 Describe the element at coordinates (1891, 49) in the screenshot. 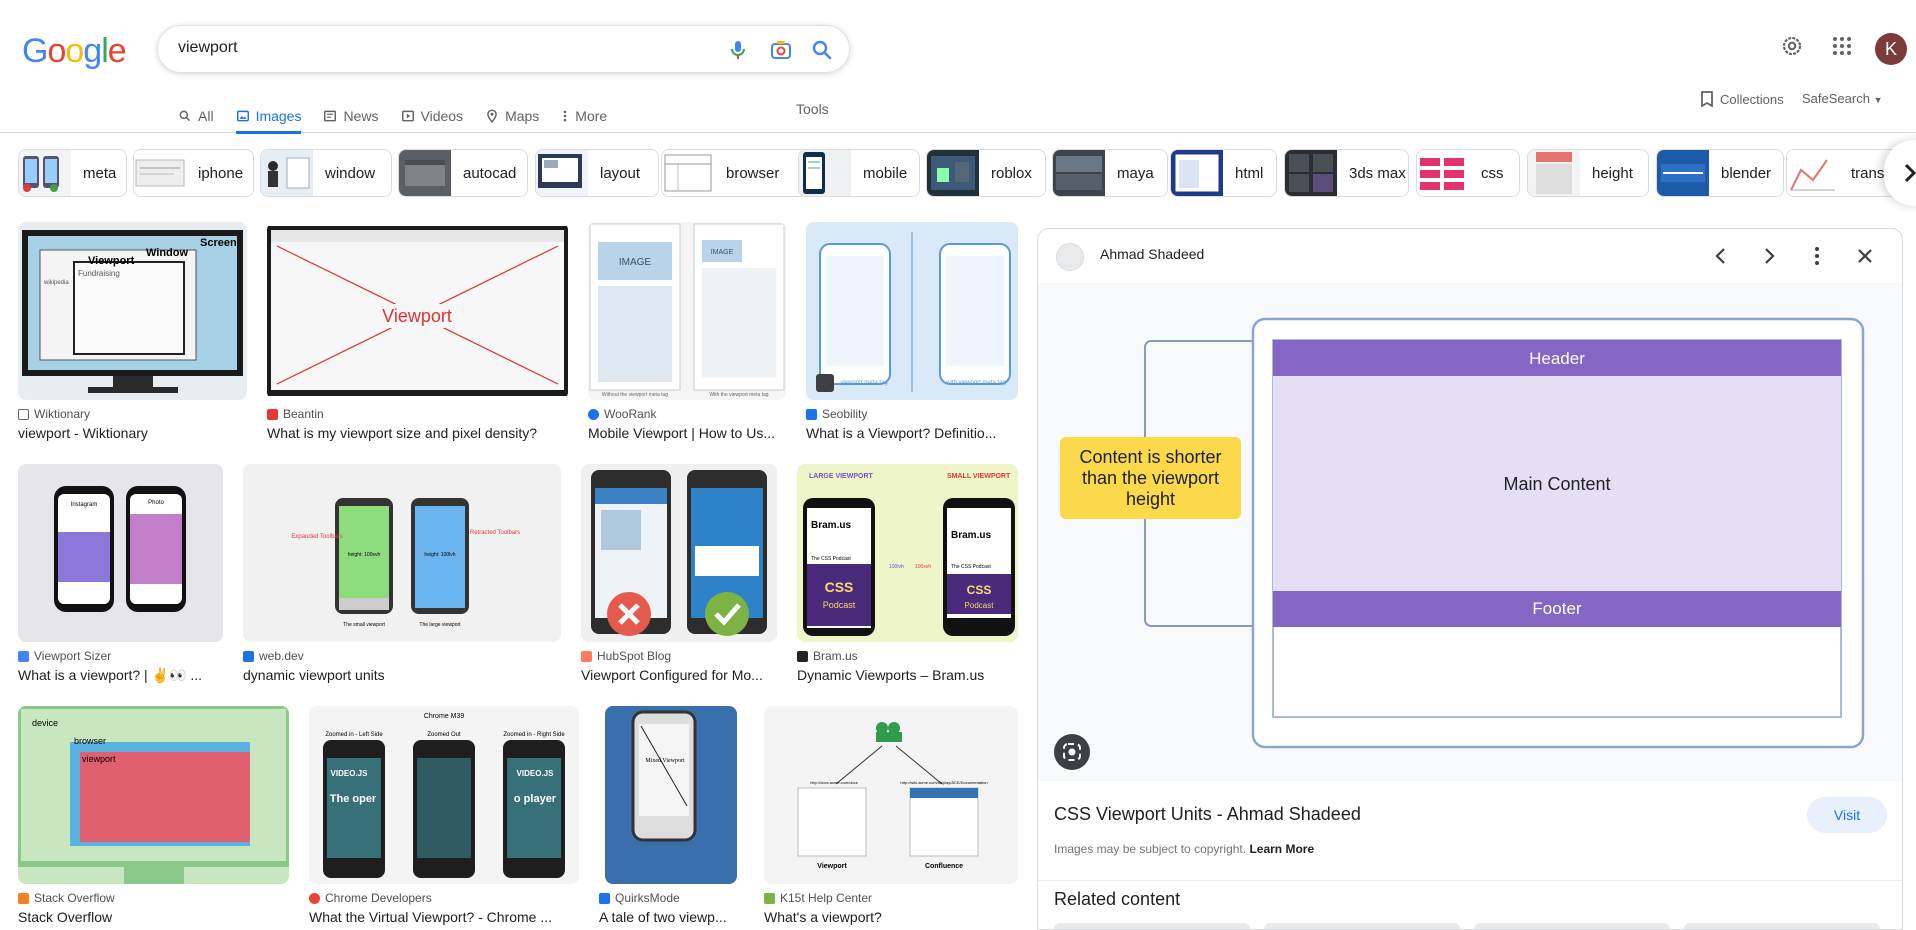

I see `account-avatar: K` at that location.